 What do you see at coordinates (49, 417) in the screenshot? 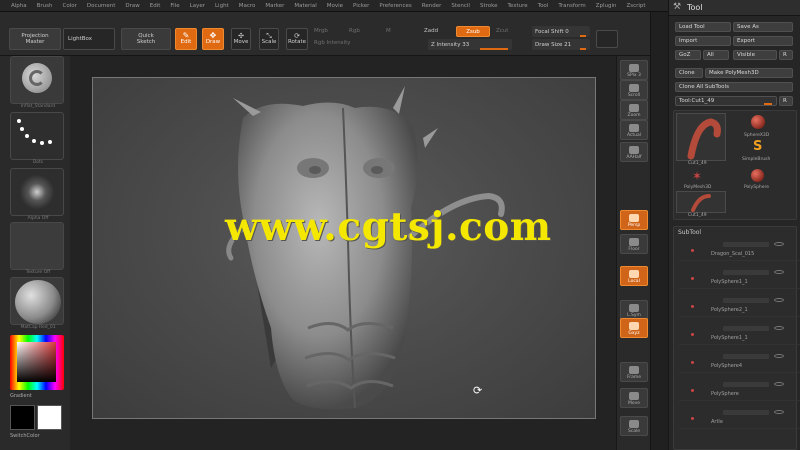
I see `secondary-color-swatch` at bounding box center [49, 417].